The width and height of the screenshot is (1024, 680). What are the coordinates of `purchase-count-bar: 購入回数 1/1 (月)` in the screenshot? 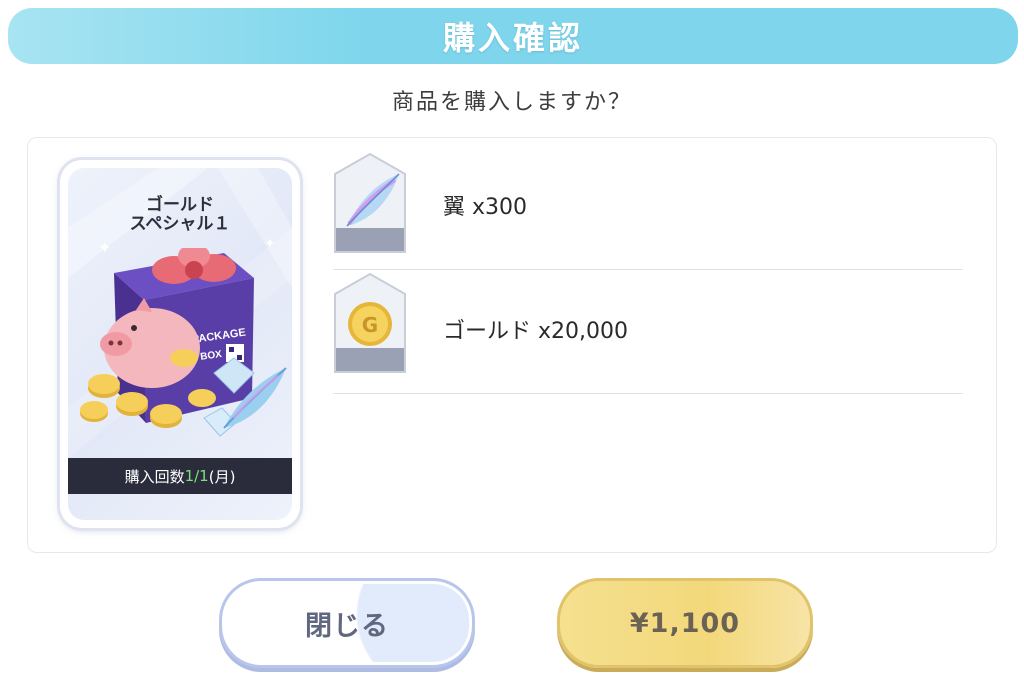 It's located at (180, 476).